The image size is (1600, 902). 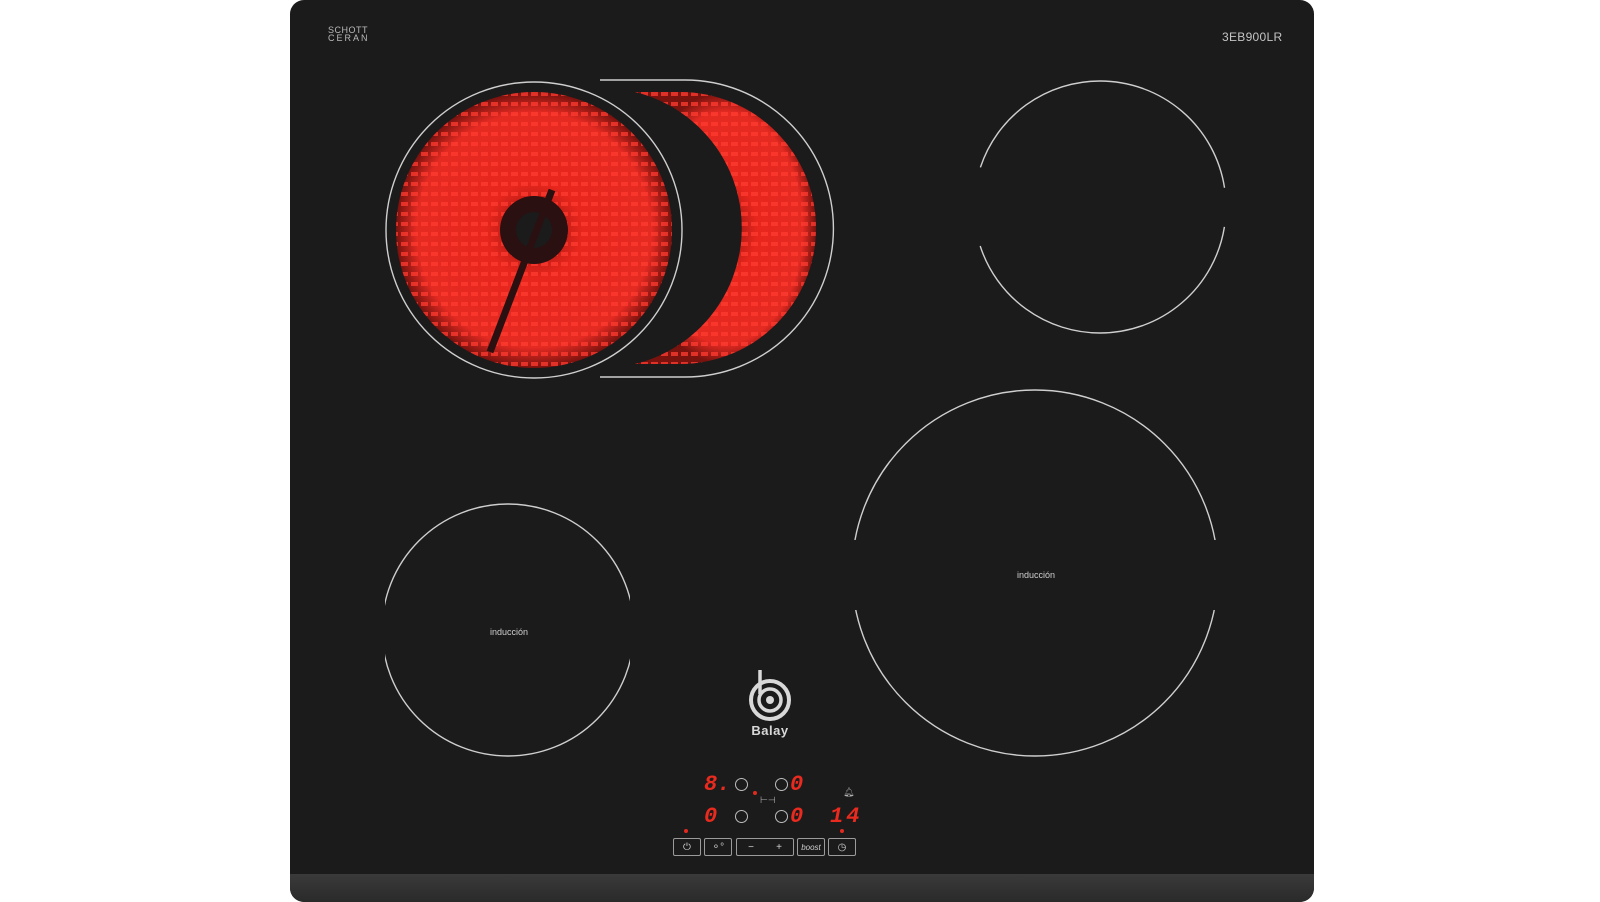 I want to click on right-induction-label: inducción, so click(x=1036, y=575).